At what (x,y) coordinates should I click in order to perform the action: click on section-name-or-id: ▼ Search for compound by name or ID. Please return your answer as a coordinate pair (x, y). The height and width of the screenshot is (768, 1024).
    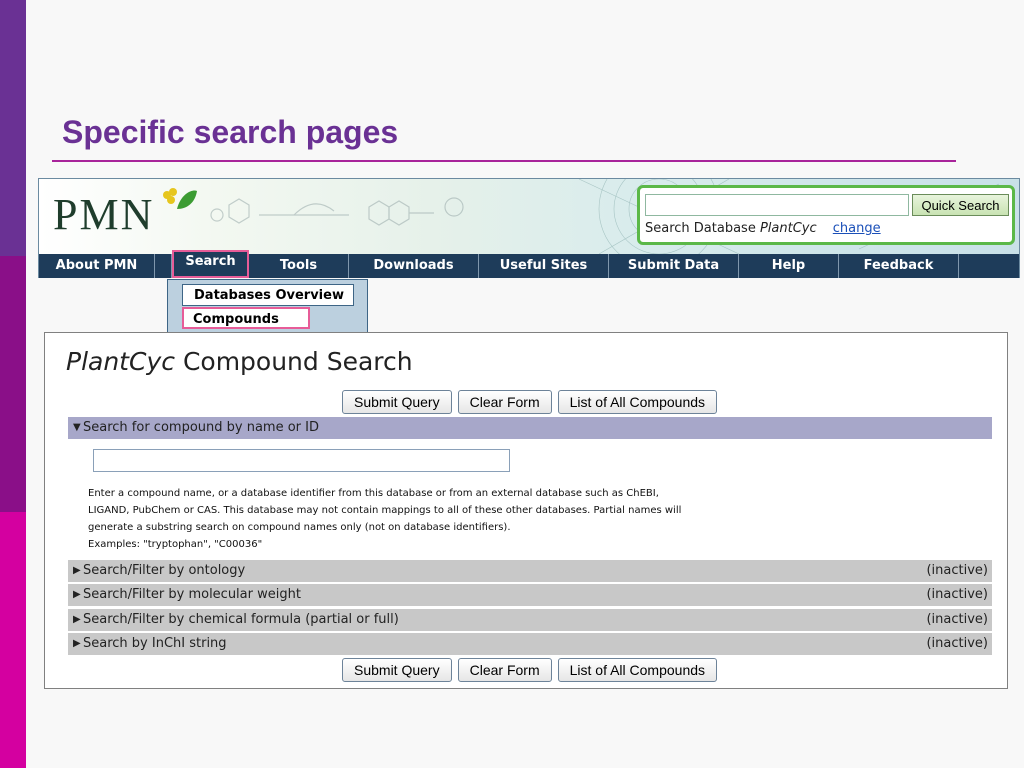
    Looking at the image, I should click on (530, 428).